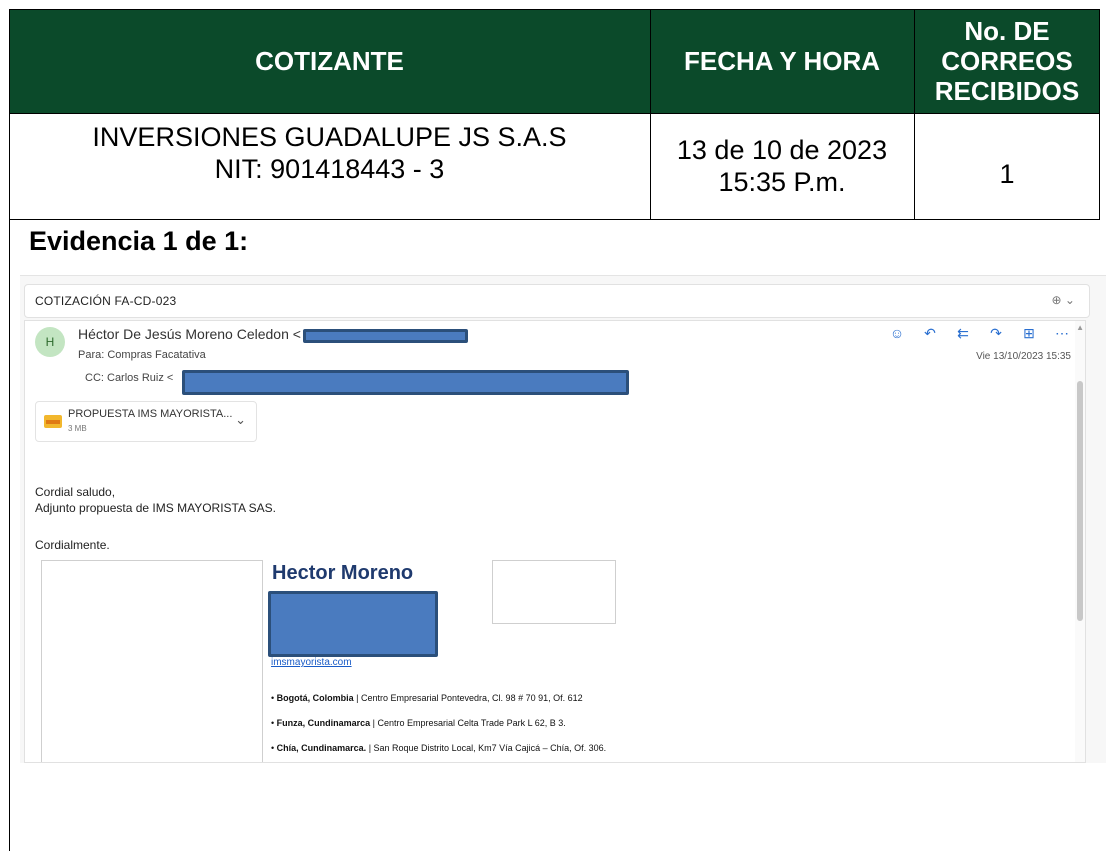 The image size is (1107, 851). What do you see at coordinates (323, 723) in the screenshot?
I see `address-city: Funza, Cundinamarca` at bounding box center [323, 723].